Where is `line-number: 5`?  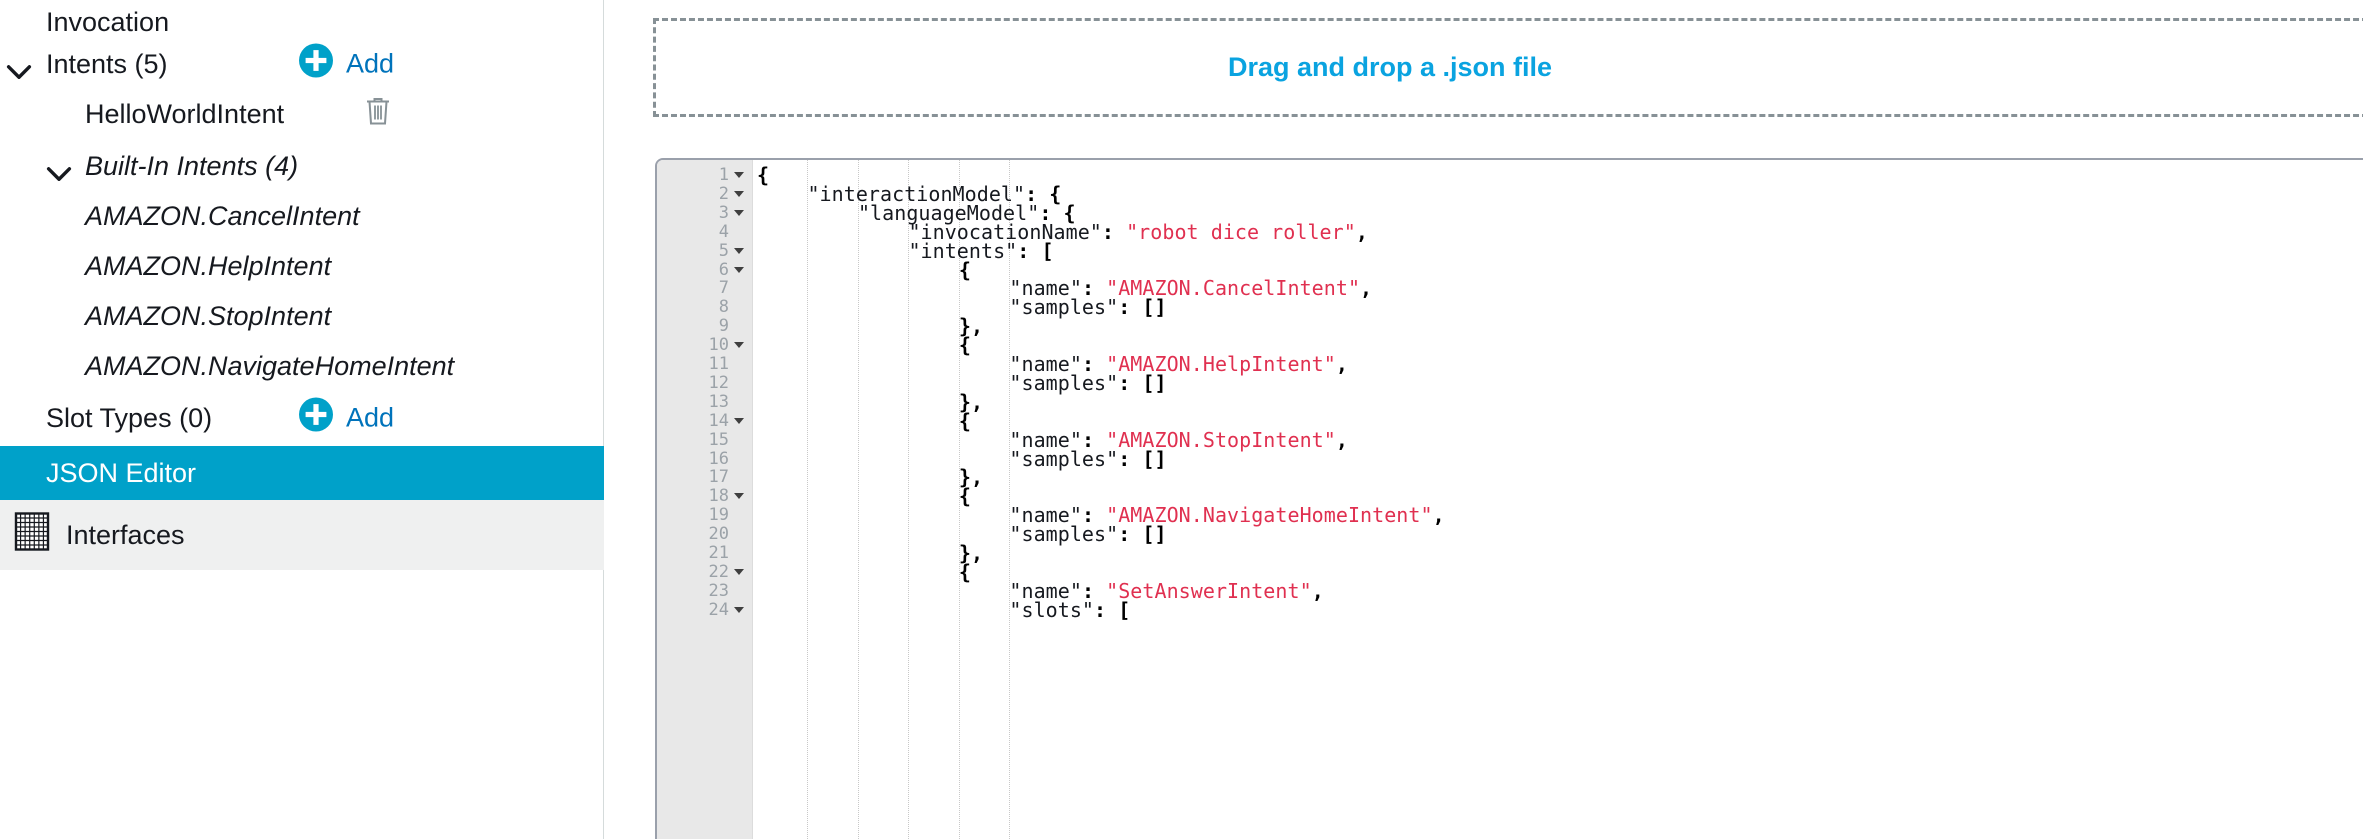
line-number: 5 is located at coordinates (723, 250).